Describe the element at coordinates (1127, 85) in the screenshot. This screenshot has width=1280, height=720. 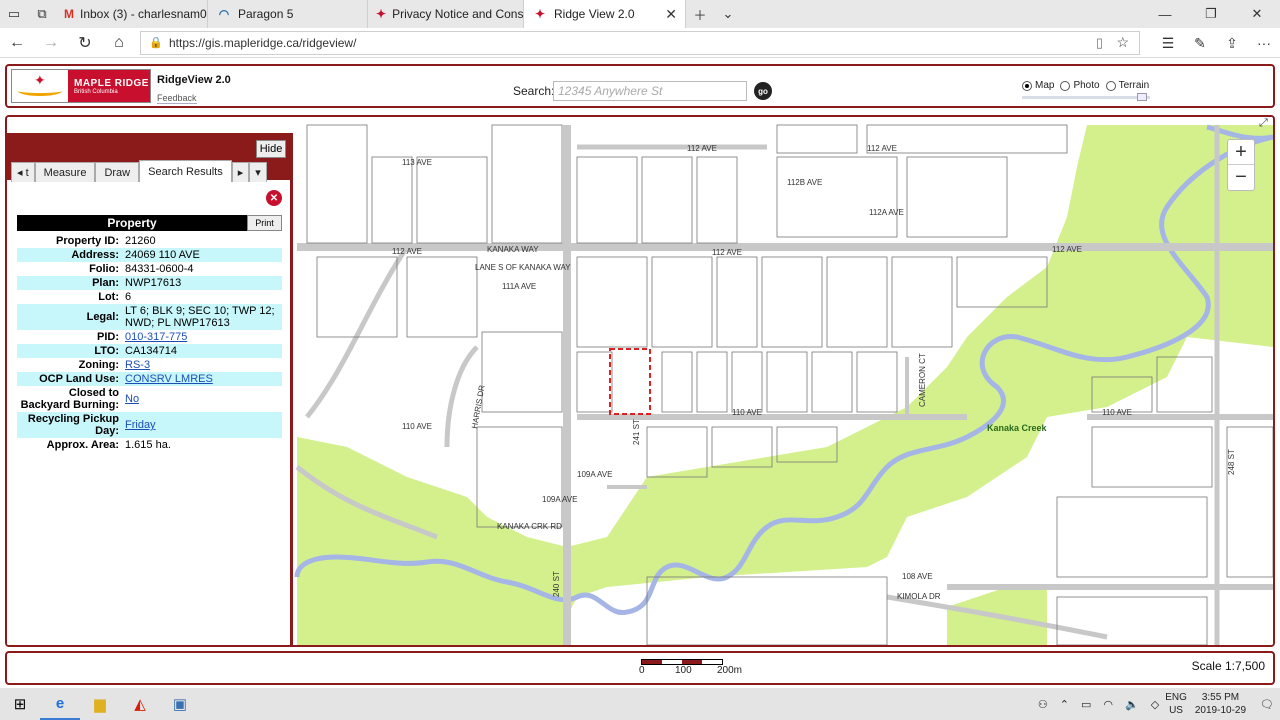
I see `basemap-terrain-radio: Terrain` at that location.